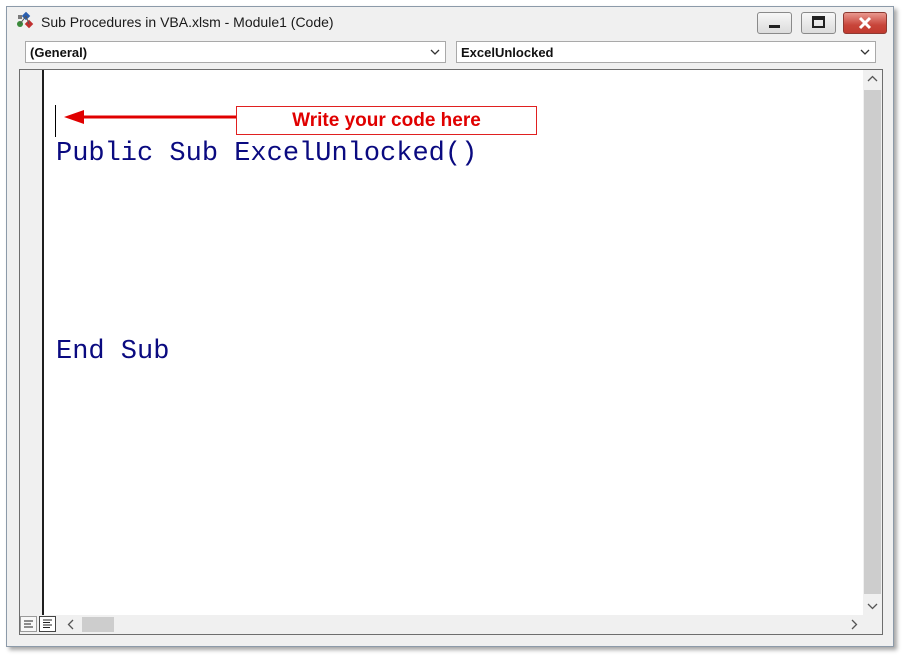 The width and height of the screenshot is (903, 656). I want to click on full-module-view-button, so click(47, 624).